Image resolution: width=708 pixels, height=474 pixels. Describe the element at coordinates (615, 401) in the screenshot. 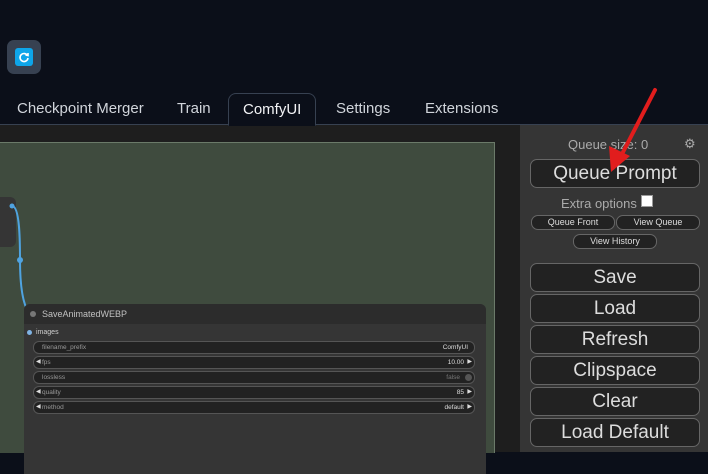

I see `clear-button: Clear` at that location.